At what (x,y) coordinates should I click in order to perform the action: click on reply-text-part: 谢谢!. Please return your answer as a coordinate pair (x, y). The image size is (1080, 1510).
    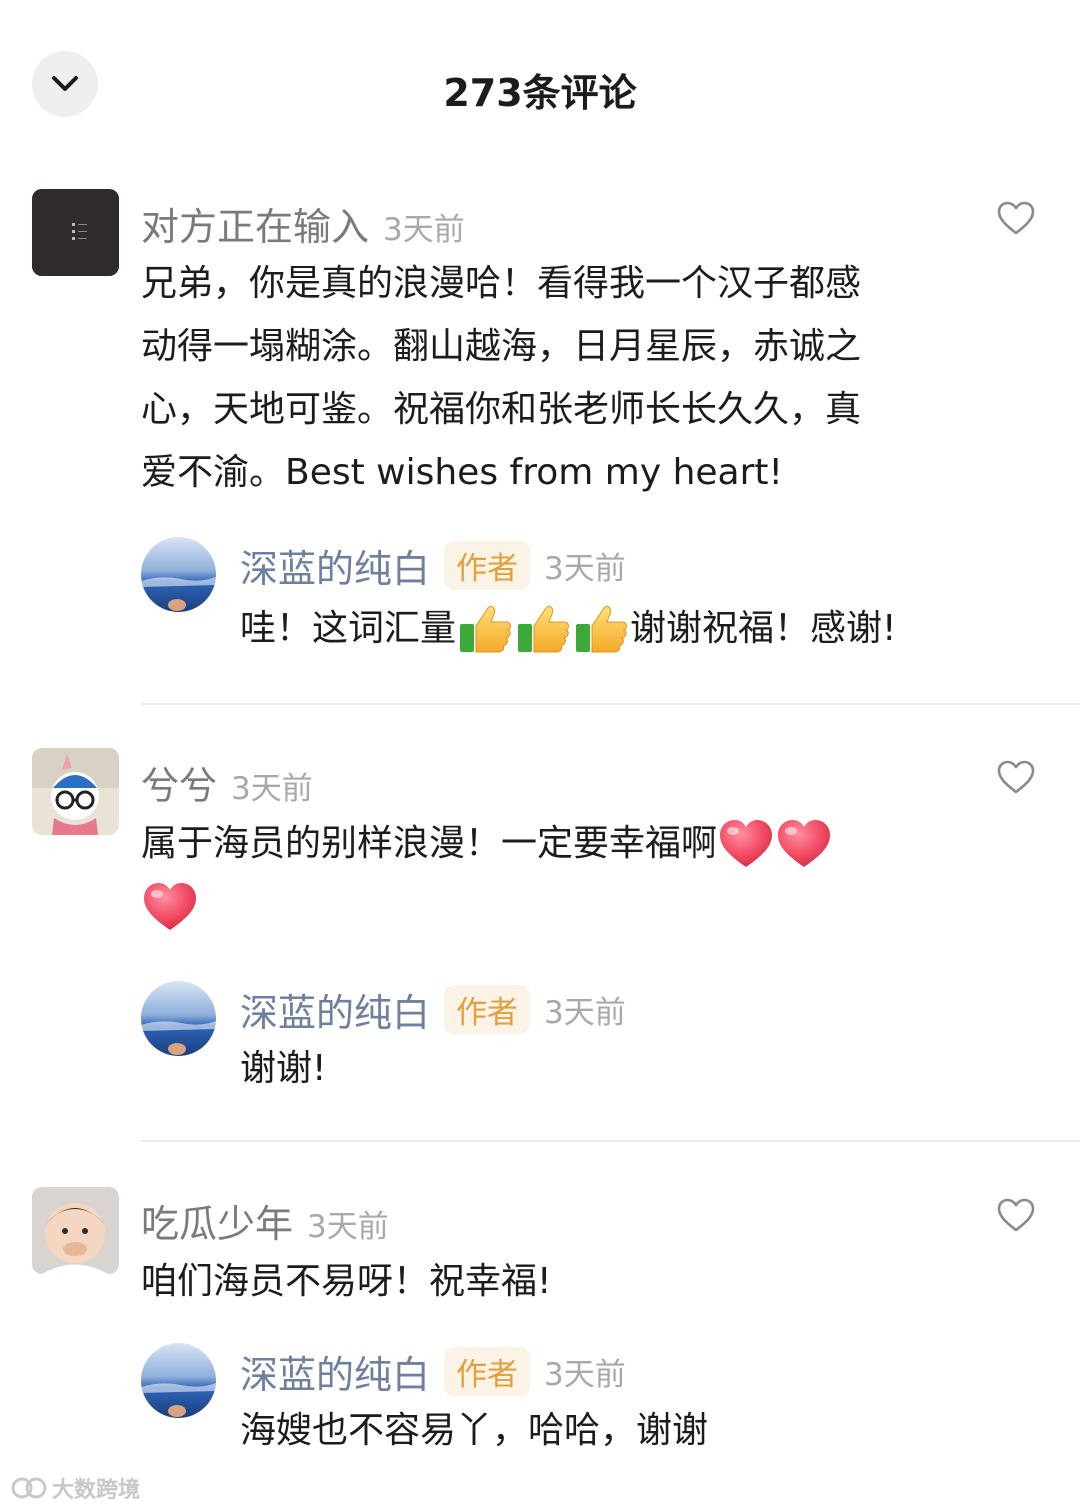
    Looking at the image, I should click on (283, 1068).